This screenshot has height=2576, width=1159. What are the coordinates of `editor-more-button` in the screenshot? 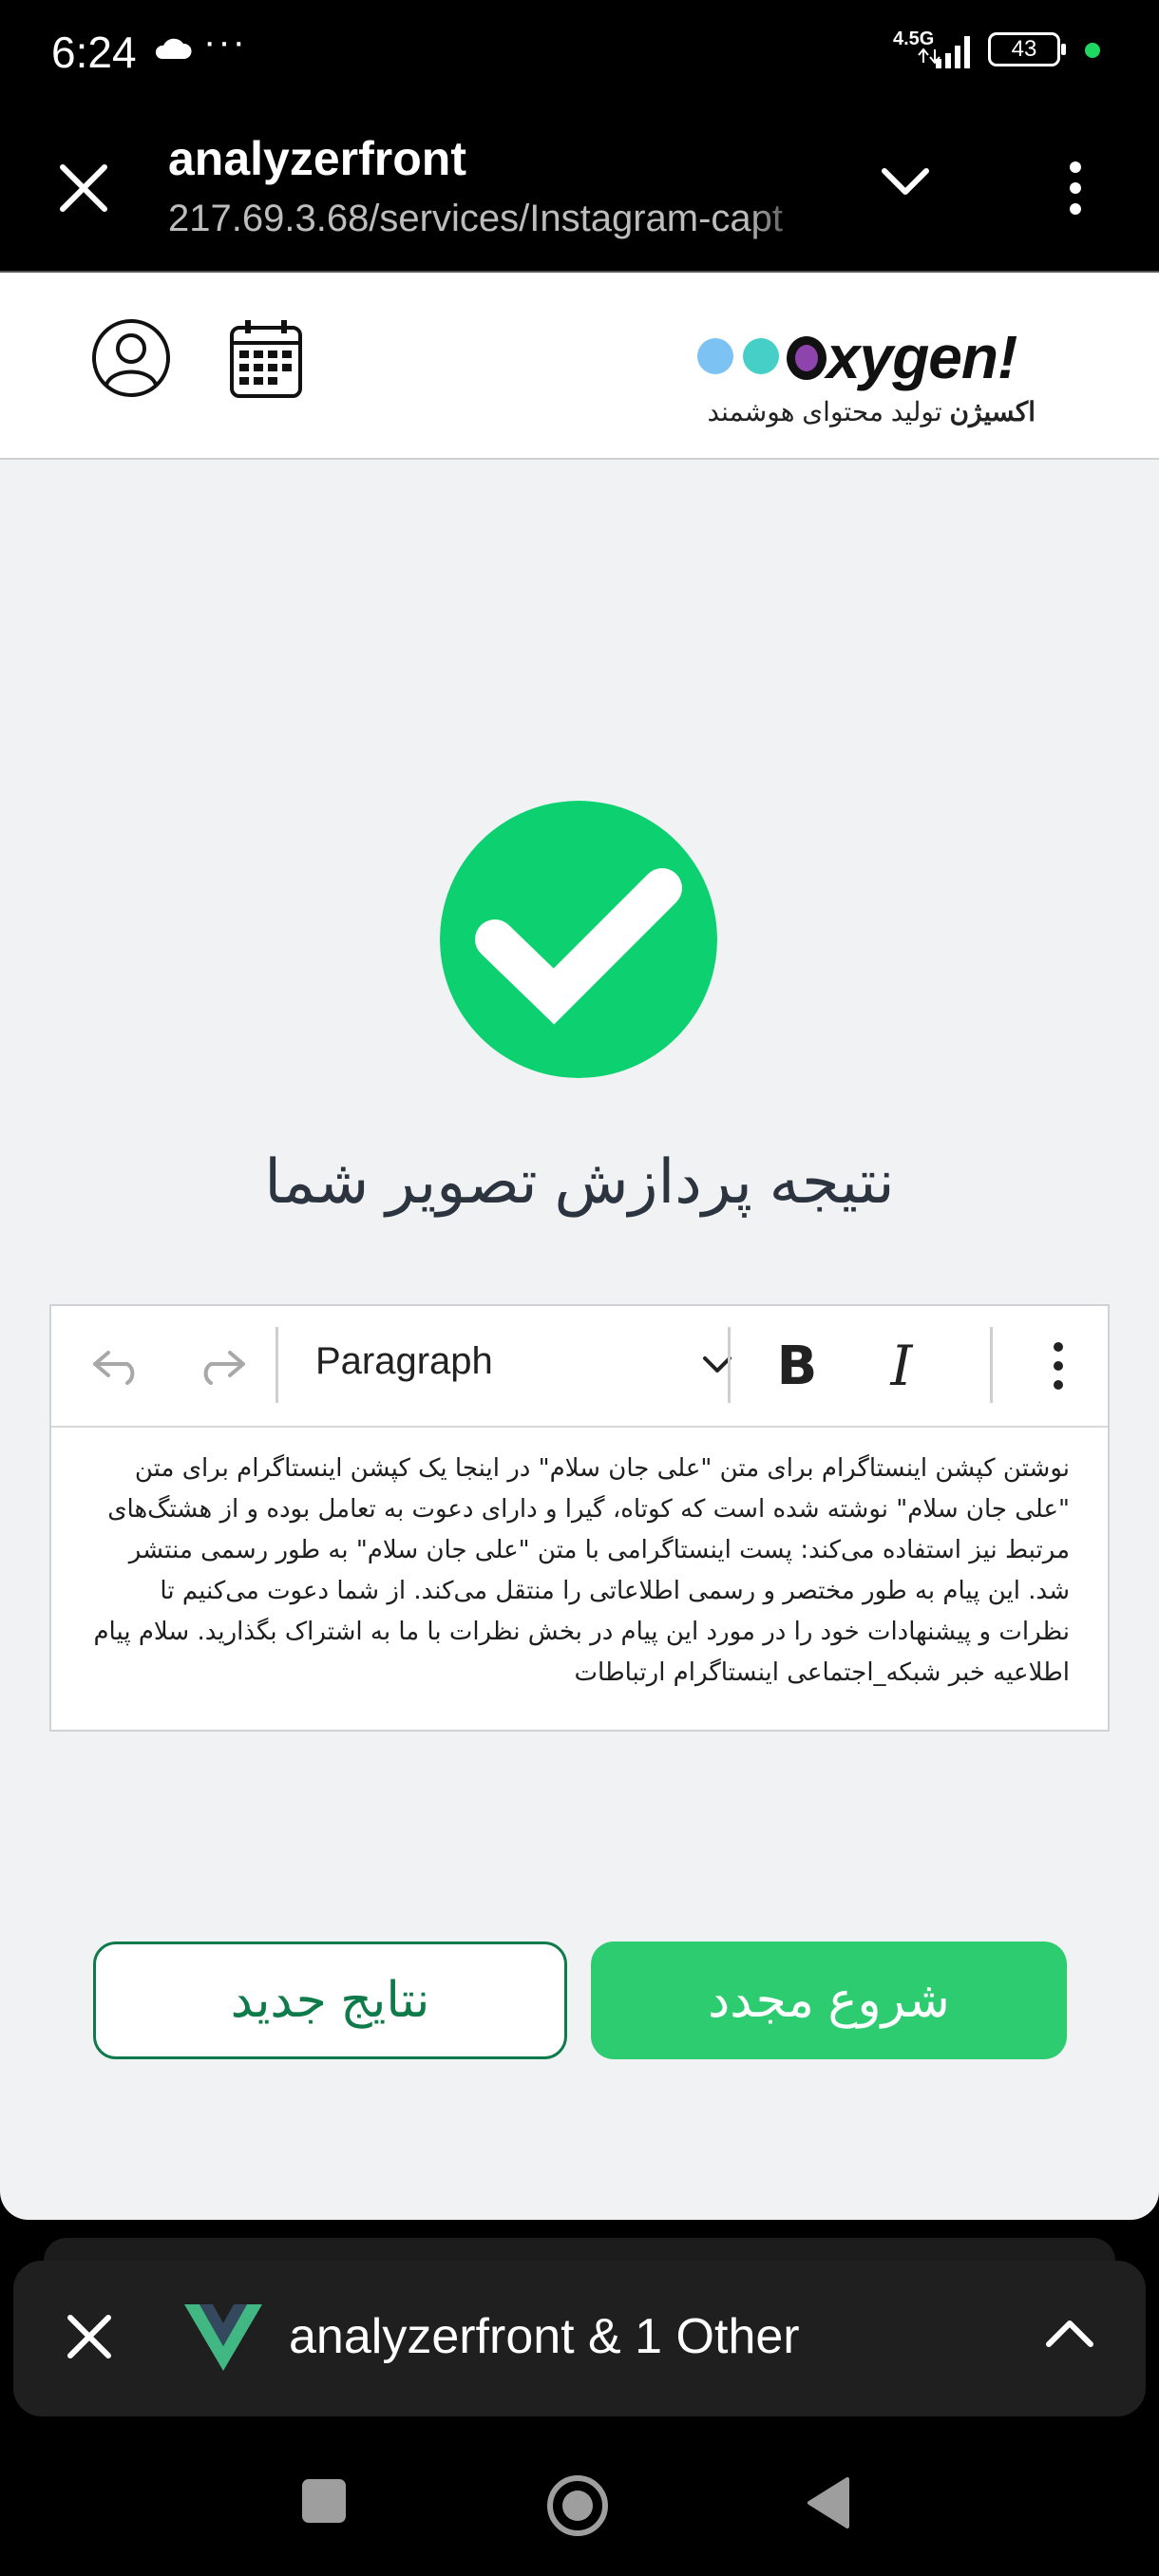 It's located at (1058, 1366).